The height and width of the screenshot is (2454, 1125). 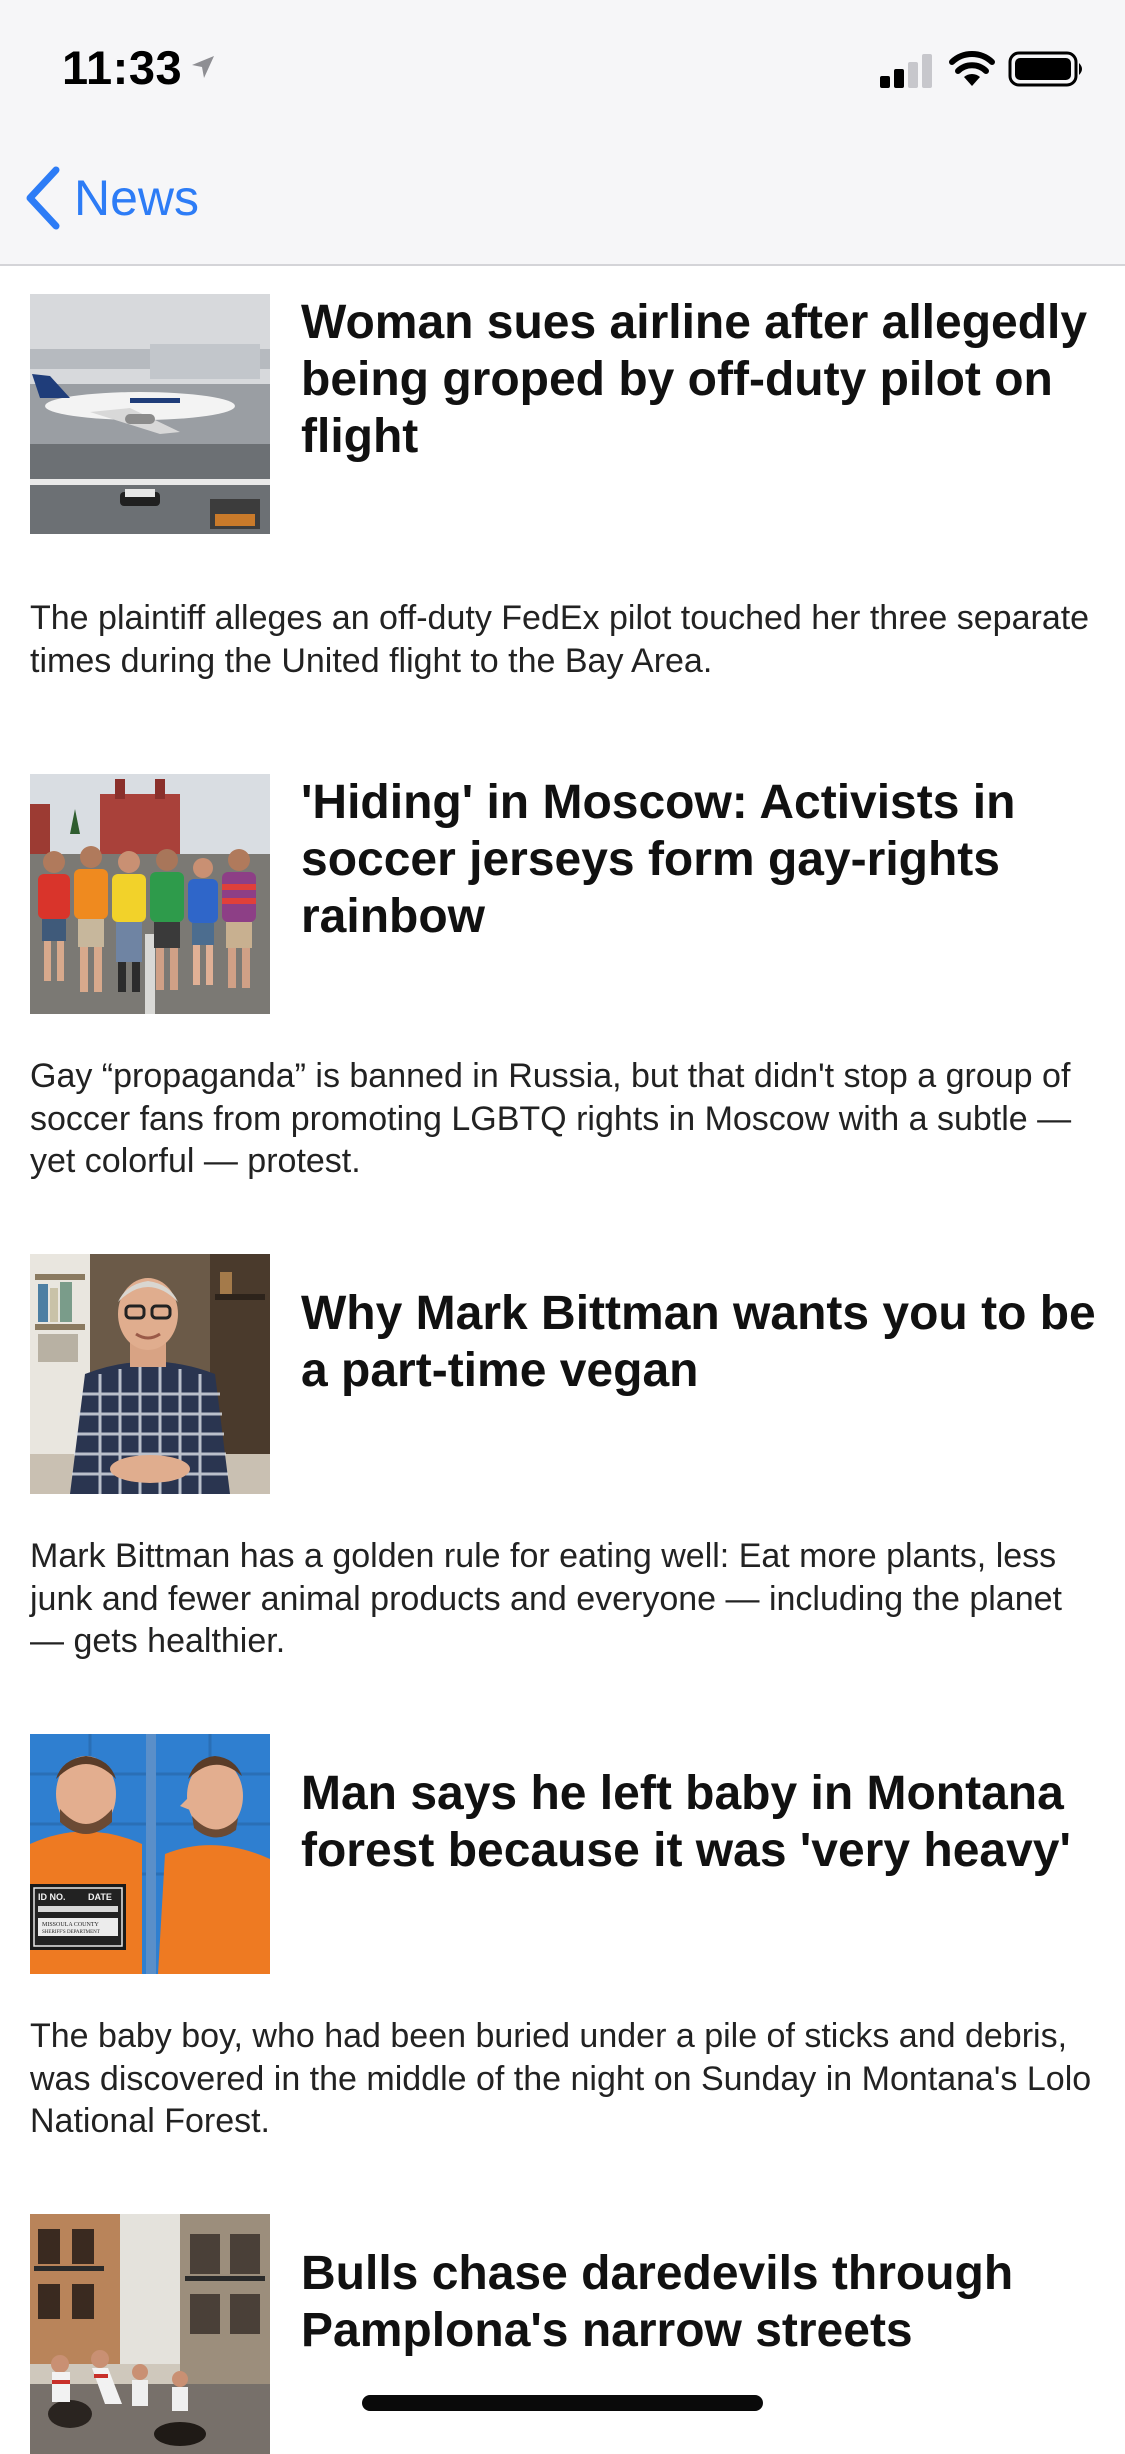 I want to click on back-label: News, so click(x=137, y=198).